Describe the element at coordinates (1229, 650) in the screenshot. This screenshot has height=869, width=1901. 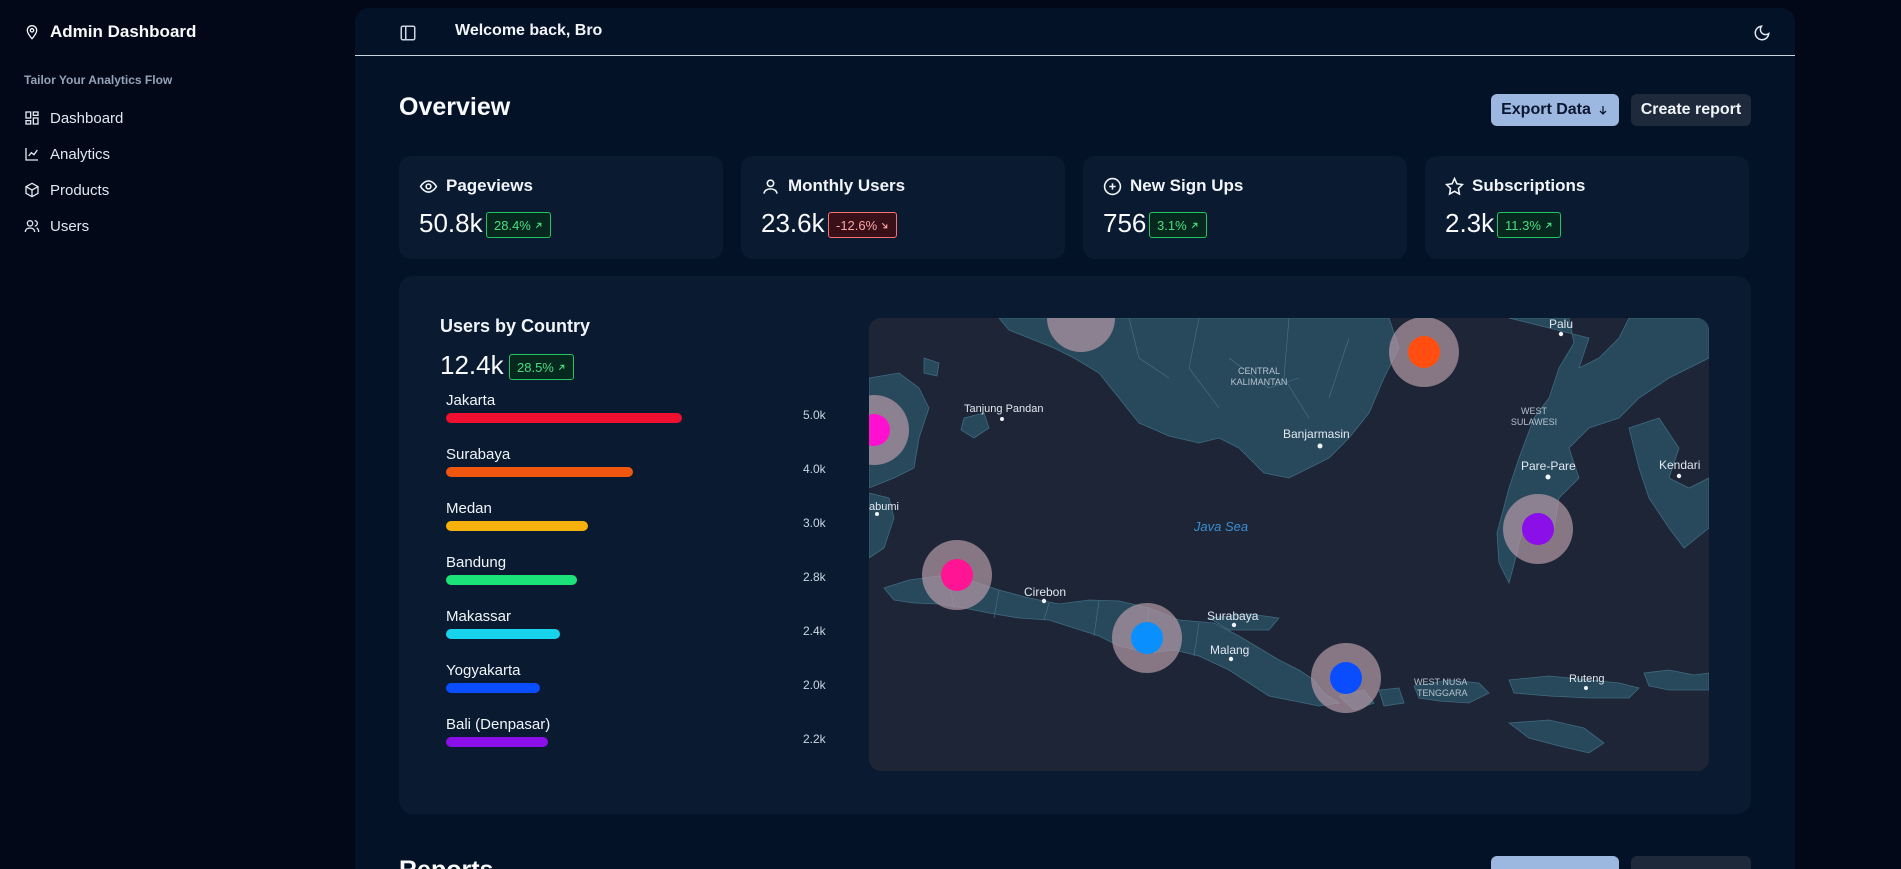
I see `map-label: Malang` at that location.